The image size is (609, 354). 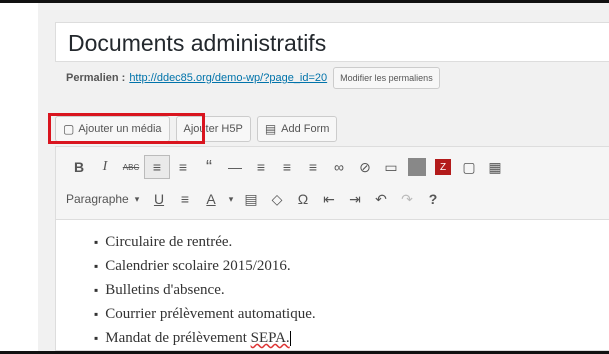 What do you see at coordinates (105, 167) in the screenshot?
I see `italic-button: I` at bounding box center [105, 167].